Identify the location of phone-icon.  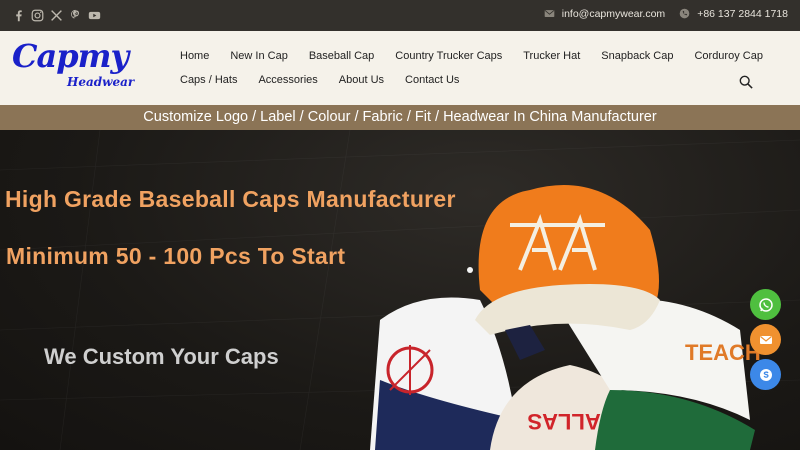
(685, 14).